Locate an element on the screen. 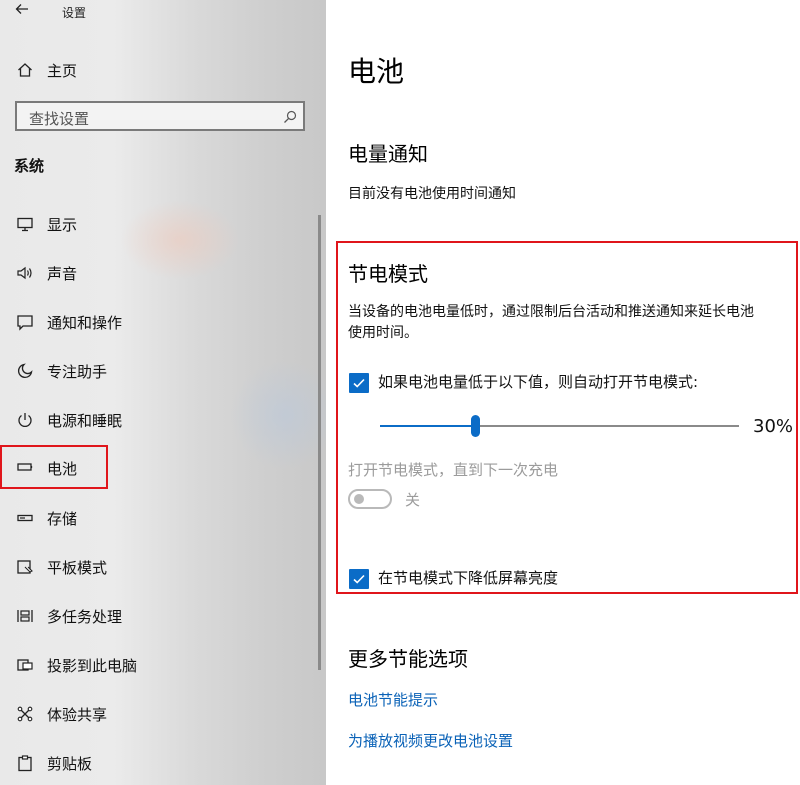 The height and width of the screenshot is (785, 800). sidebar-item-notifications: 通知和操作 is located at coordinates (163, 322).